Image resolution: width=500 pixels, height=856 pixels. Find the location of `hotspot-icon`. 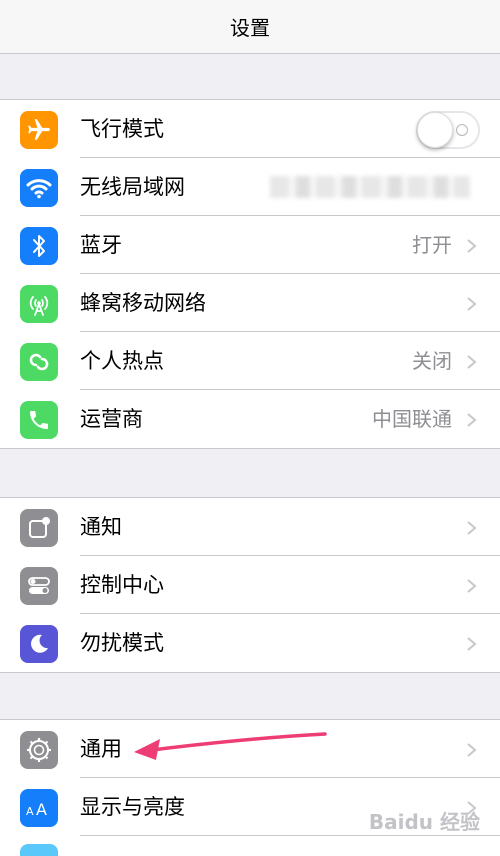

hotspot-icon is located at coordinates (39, 362).